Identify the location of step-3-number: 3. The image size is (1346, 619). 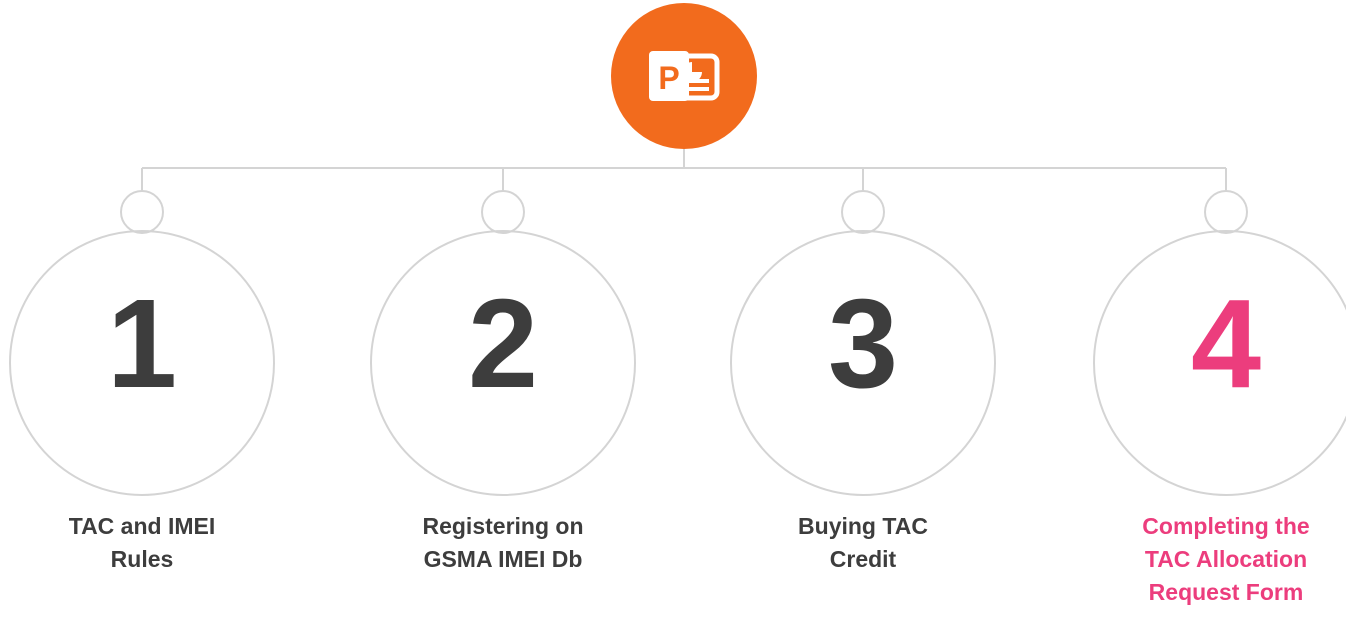
(863, 343).